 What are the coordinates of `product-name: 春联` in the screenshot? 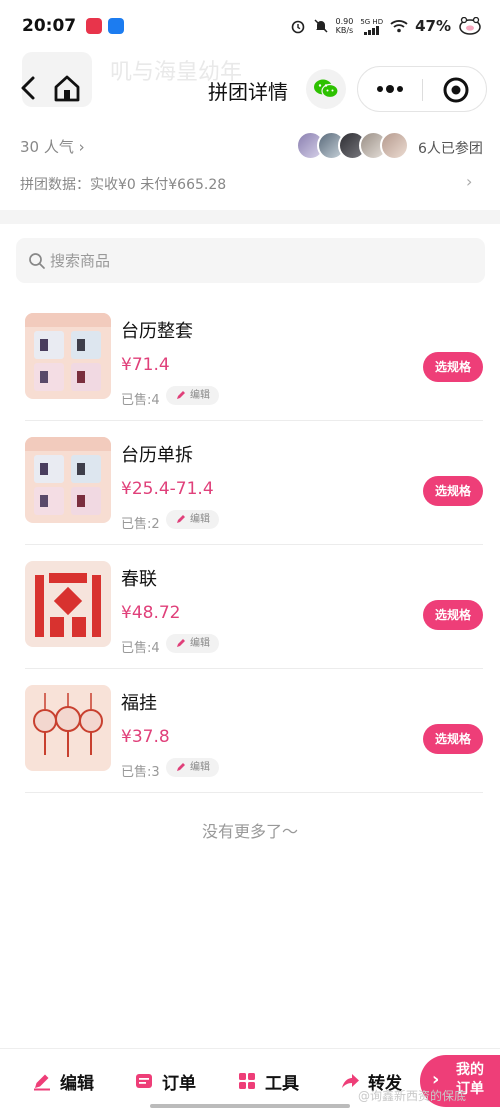 It's located at (139, 579).